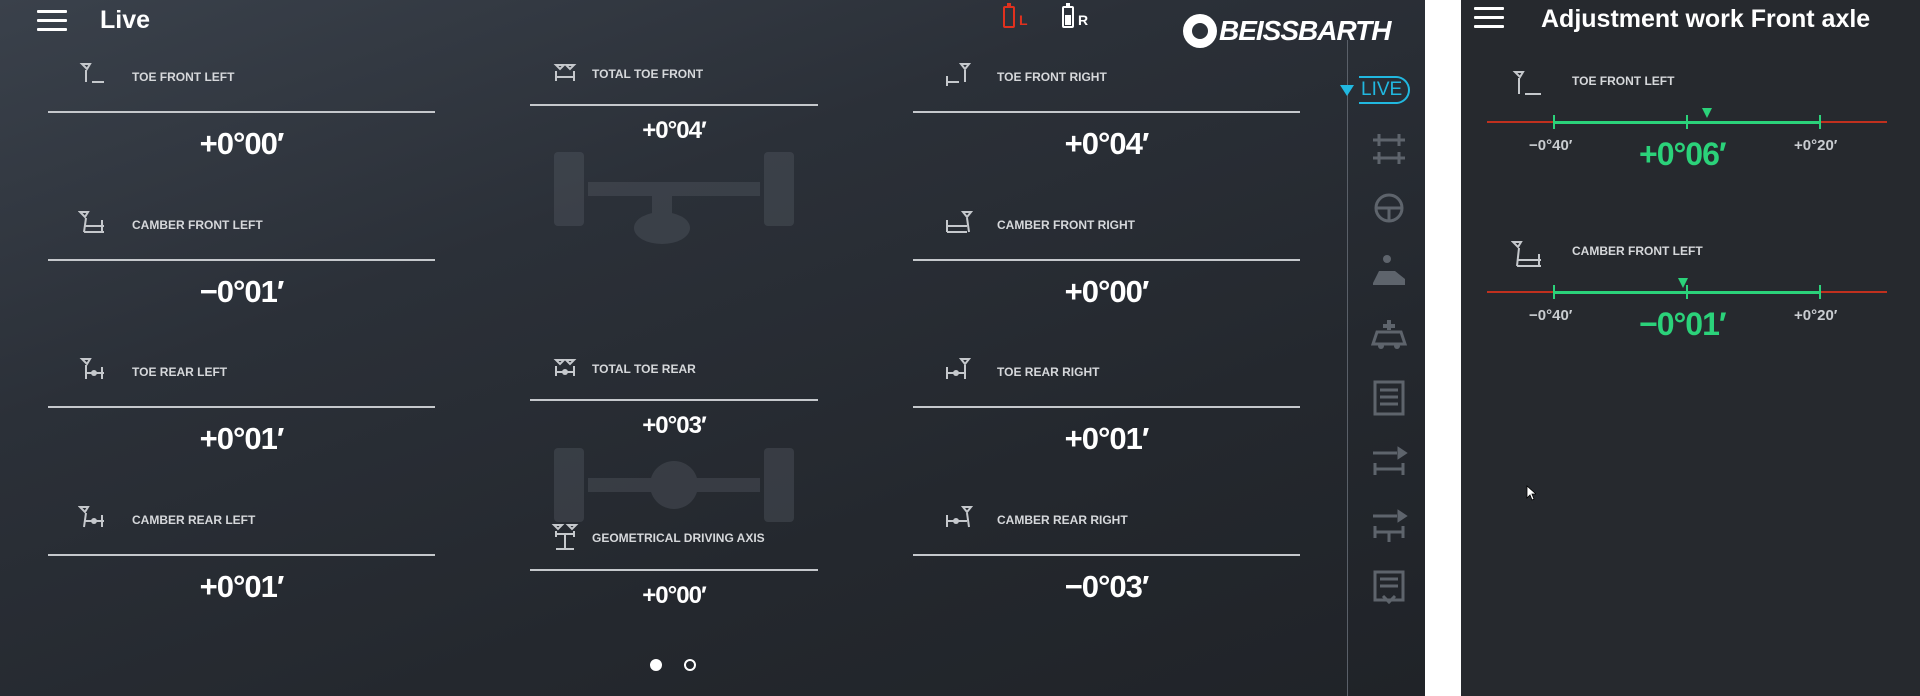 This screenshot has width=1920, height=696. What do you see at coordinates (183, 77) in the screenshot?
I see `toe-front-left-label: TOE FRONT LEFT` at bounding box center [183, 77].